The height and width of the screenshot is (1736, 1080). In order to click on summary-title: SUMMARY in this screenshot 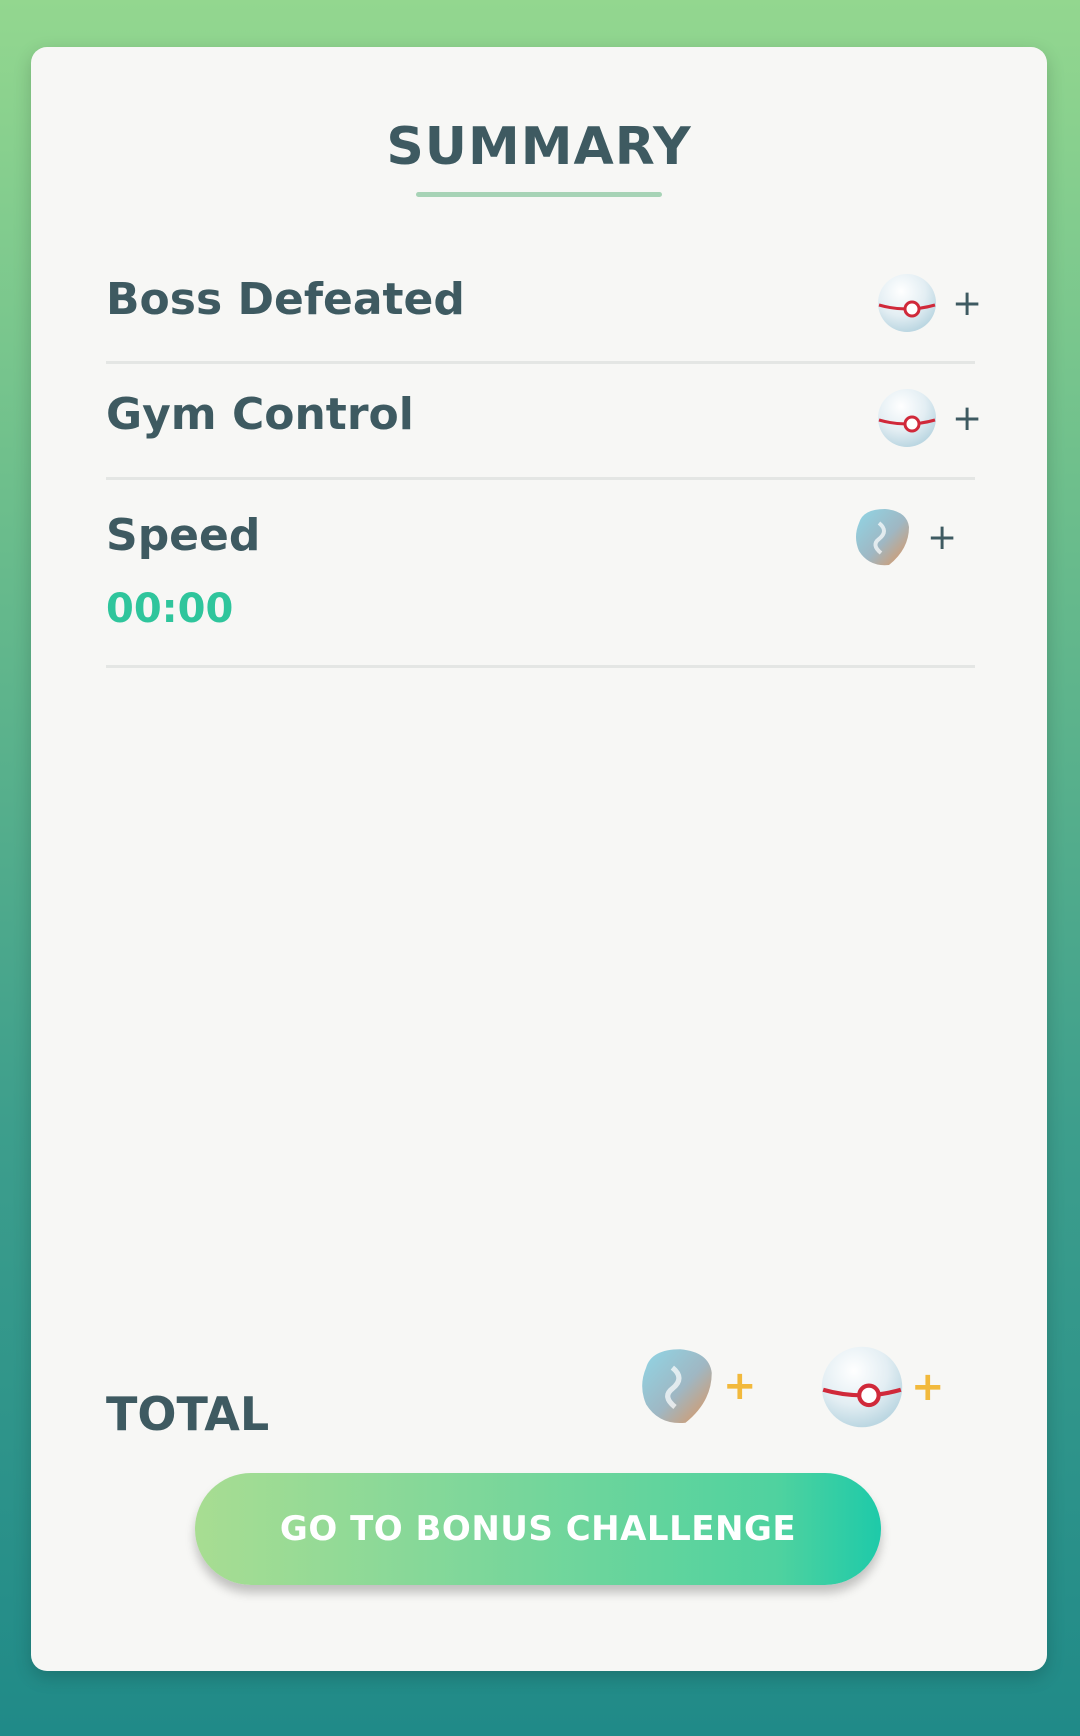, I will do `click(539, 147)`.